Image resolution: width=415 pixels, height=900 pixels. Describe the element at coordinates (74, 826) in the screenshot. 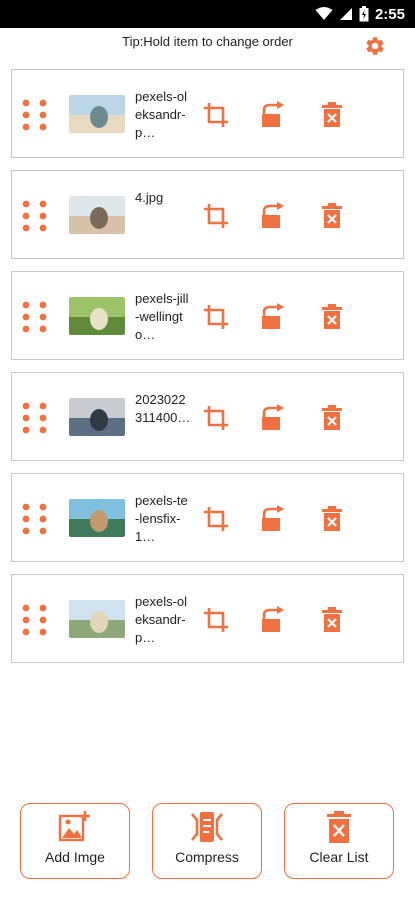

I see `add-image-icon` at that location.